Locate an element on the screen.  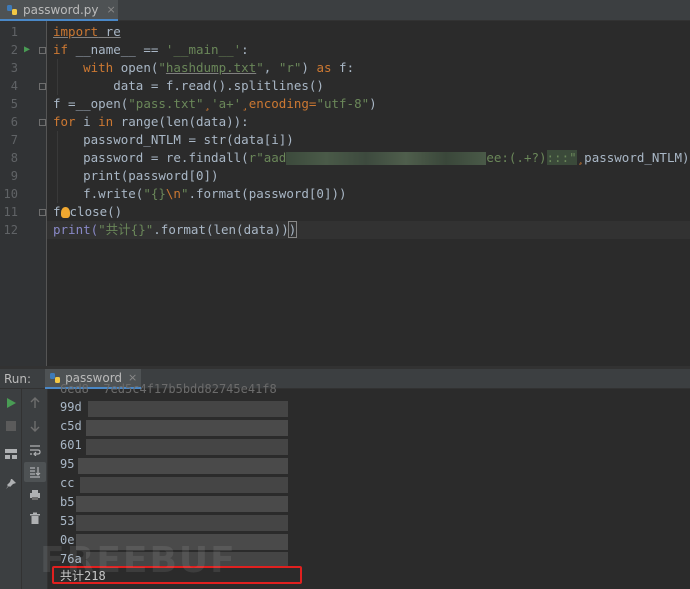
stop-icon is located at coordinates (11, 426).